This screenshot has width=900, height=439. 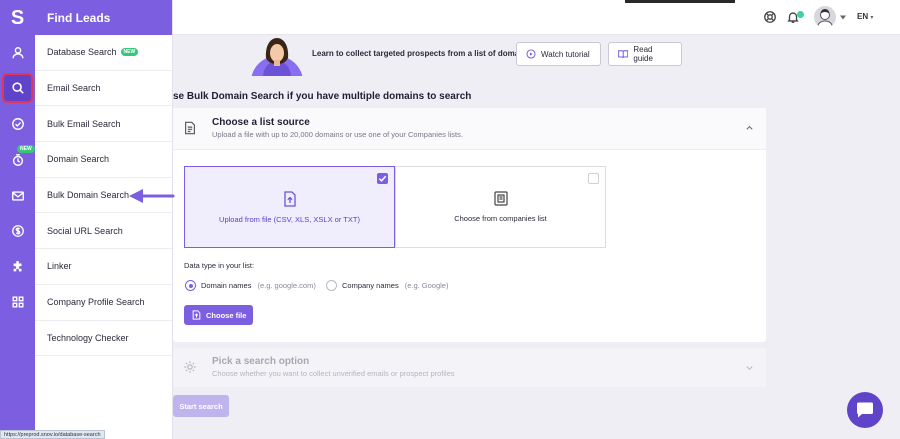 What do you see at coordinates (190, 285) in the screenshot?
I see `domain-names-radio` at bounding box center [190, 285].